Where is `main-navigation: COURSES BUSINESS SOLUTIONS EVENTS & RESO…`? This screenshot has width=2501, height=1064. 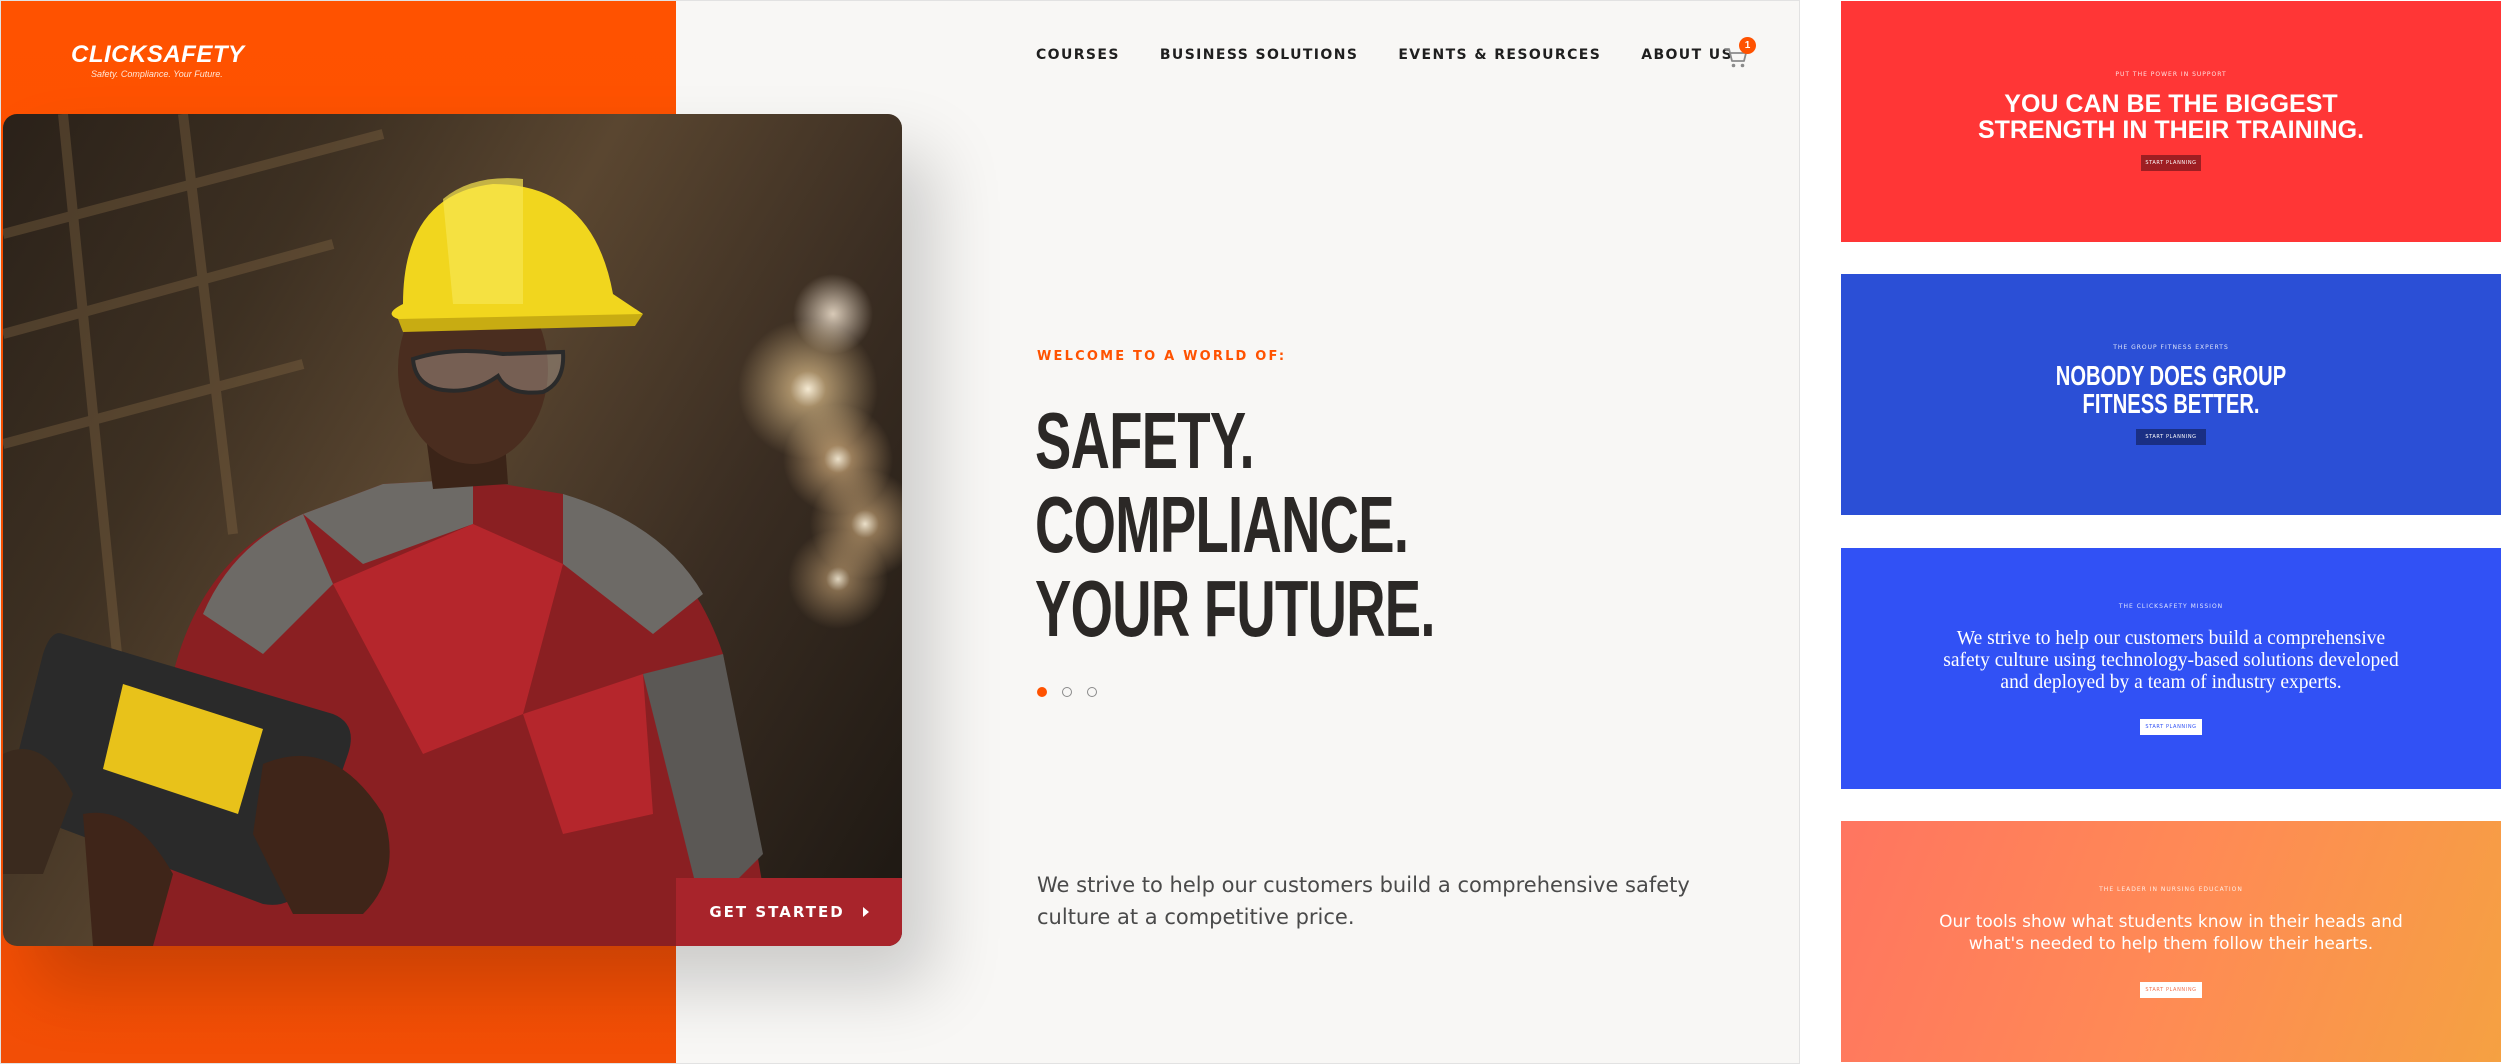
main-navigation: COURSES BUSINESS SOLUTIONS EVENTS & RESO… is located at coordinates (1404, 55).